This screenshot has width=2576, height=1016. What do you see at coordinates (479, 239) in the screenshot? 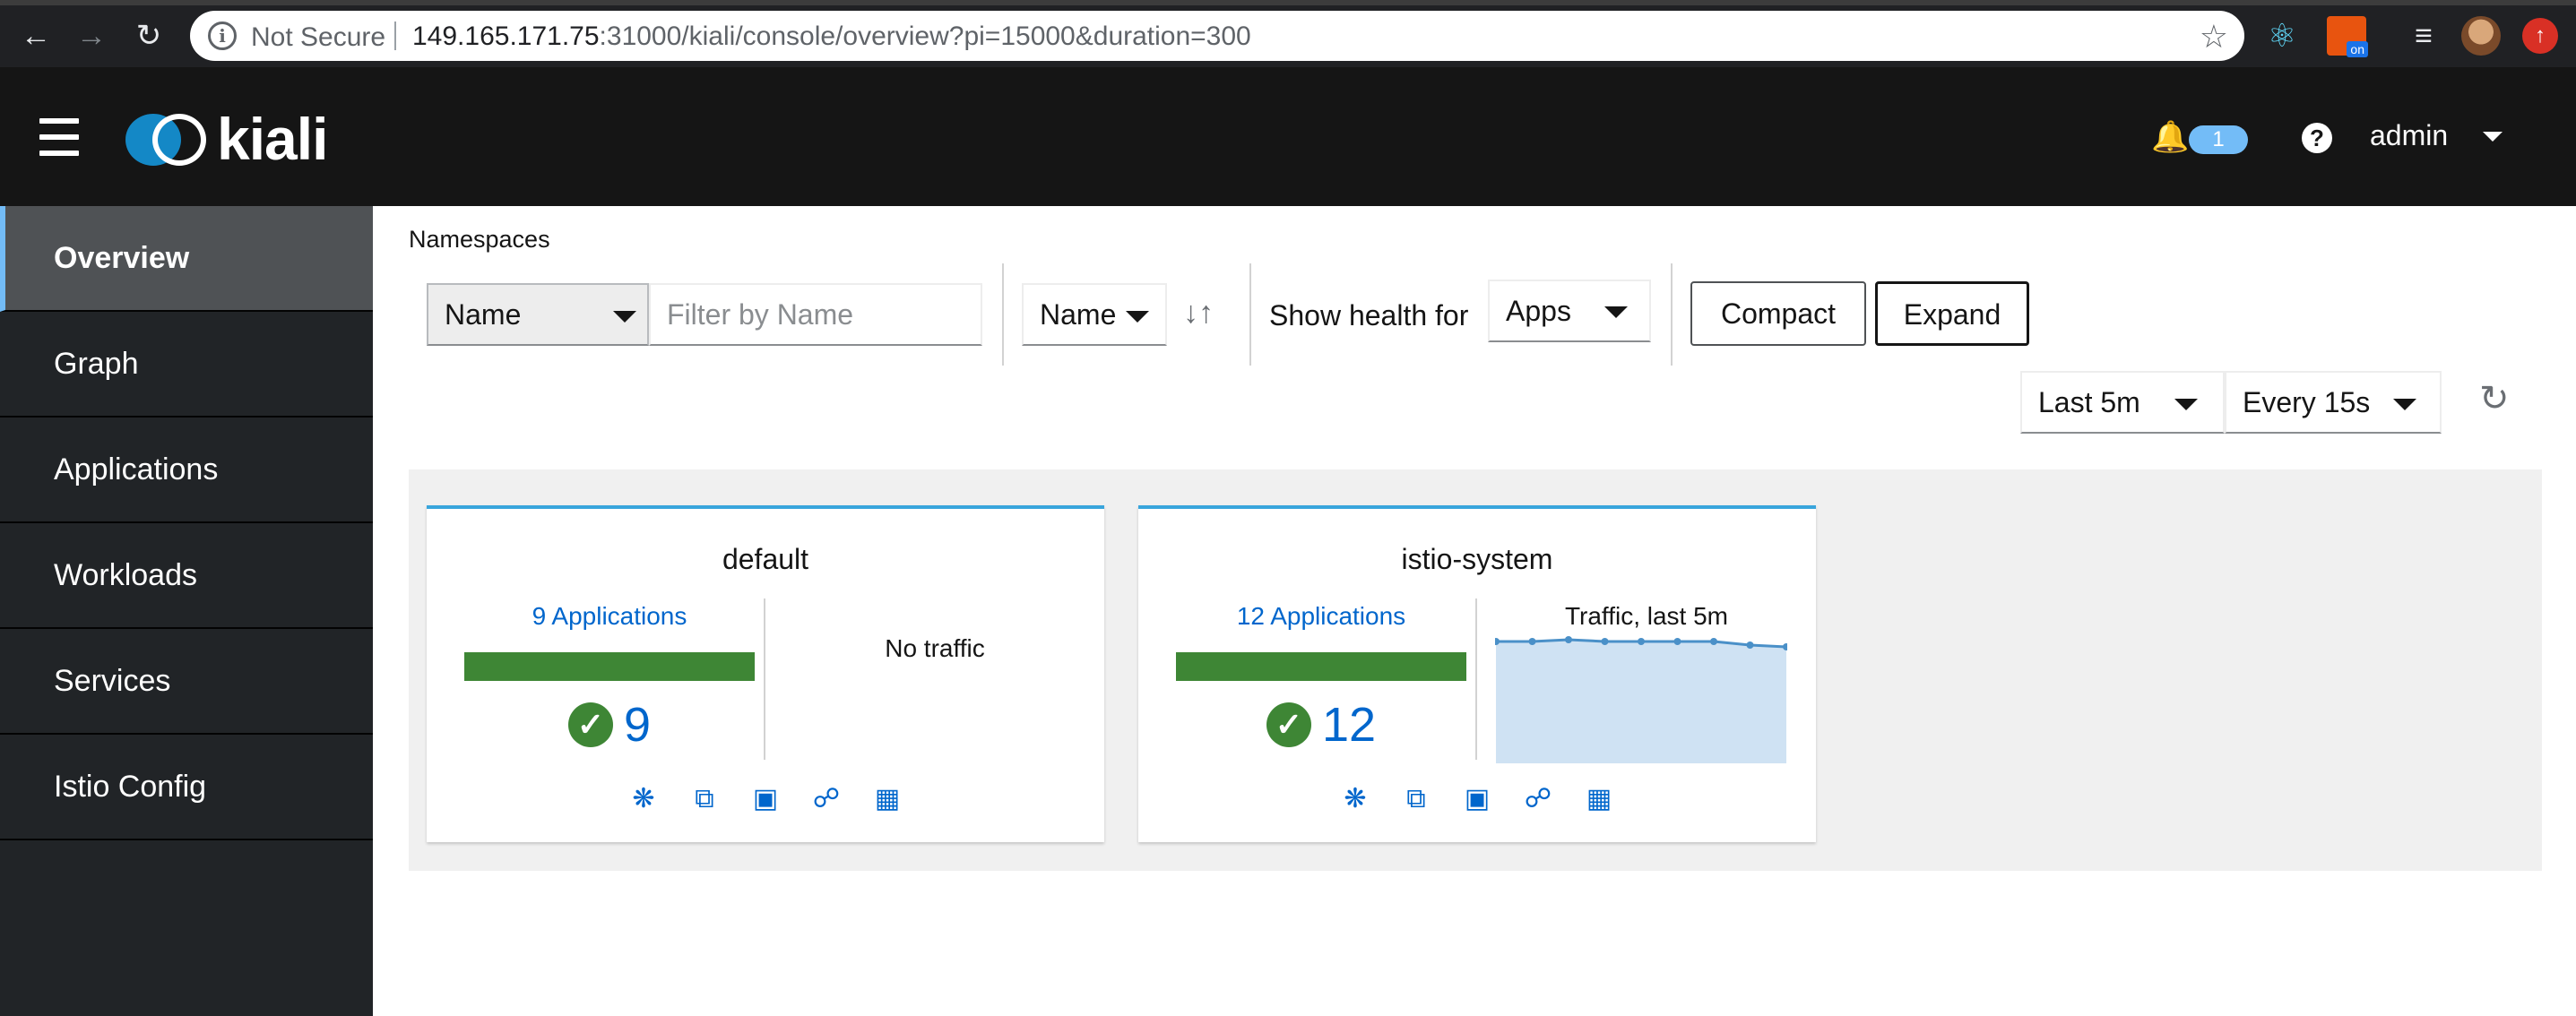
I see `page-title: Namespaces` at bounding box center [479, 239].